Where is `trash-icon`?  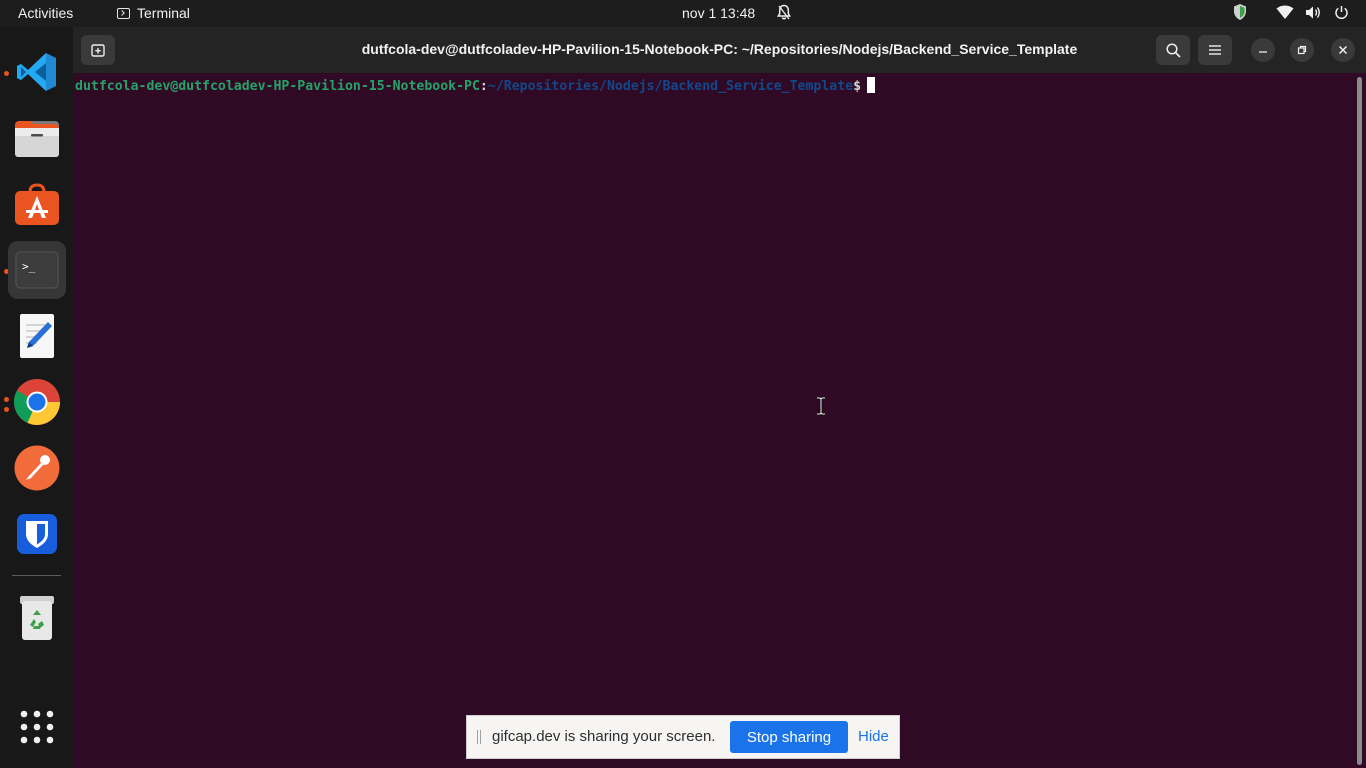 trash-icon is located at coordinates (37, 618).